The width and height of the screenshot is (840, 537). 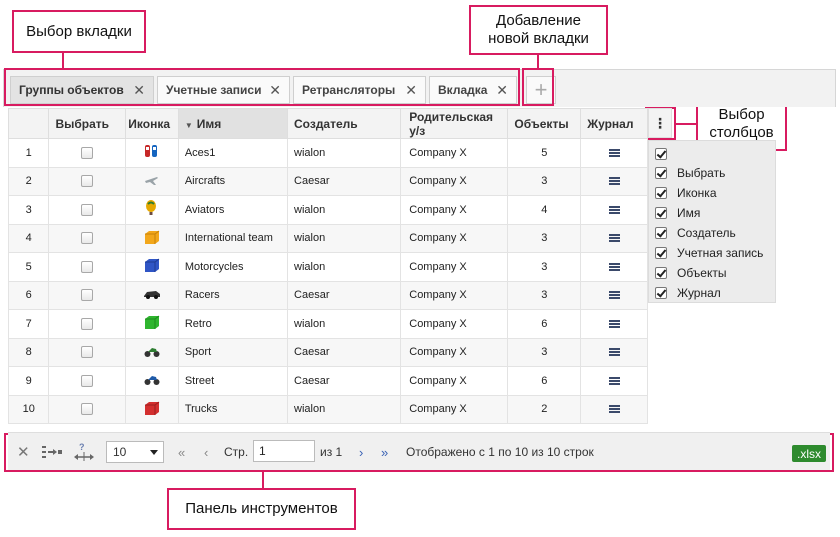 I want to click on row-name: Street, so click(x=233, y=381).